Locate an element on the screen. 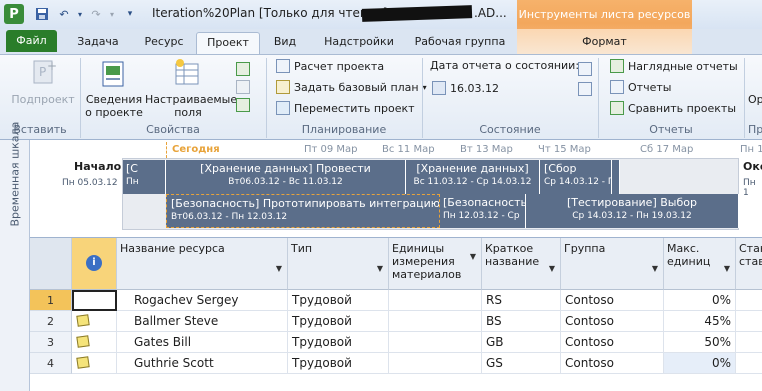 Image resolution: width=762 pixels, height=391 pixels. indicators-column-header: i is located at coordinates (94, 264).